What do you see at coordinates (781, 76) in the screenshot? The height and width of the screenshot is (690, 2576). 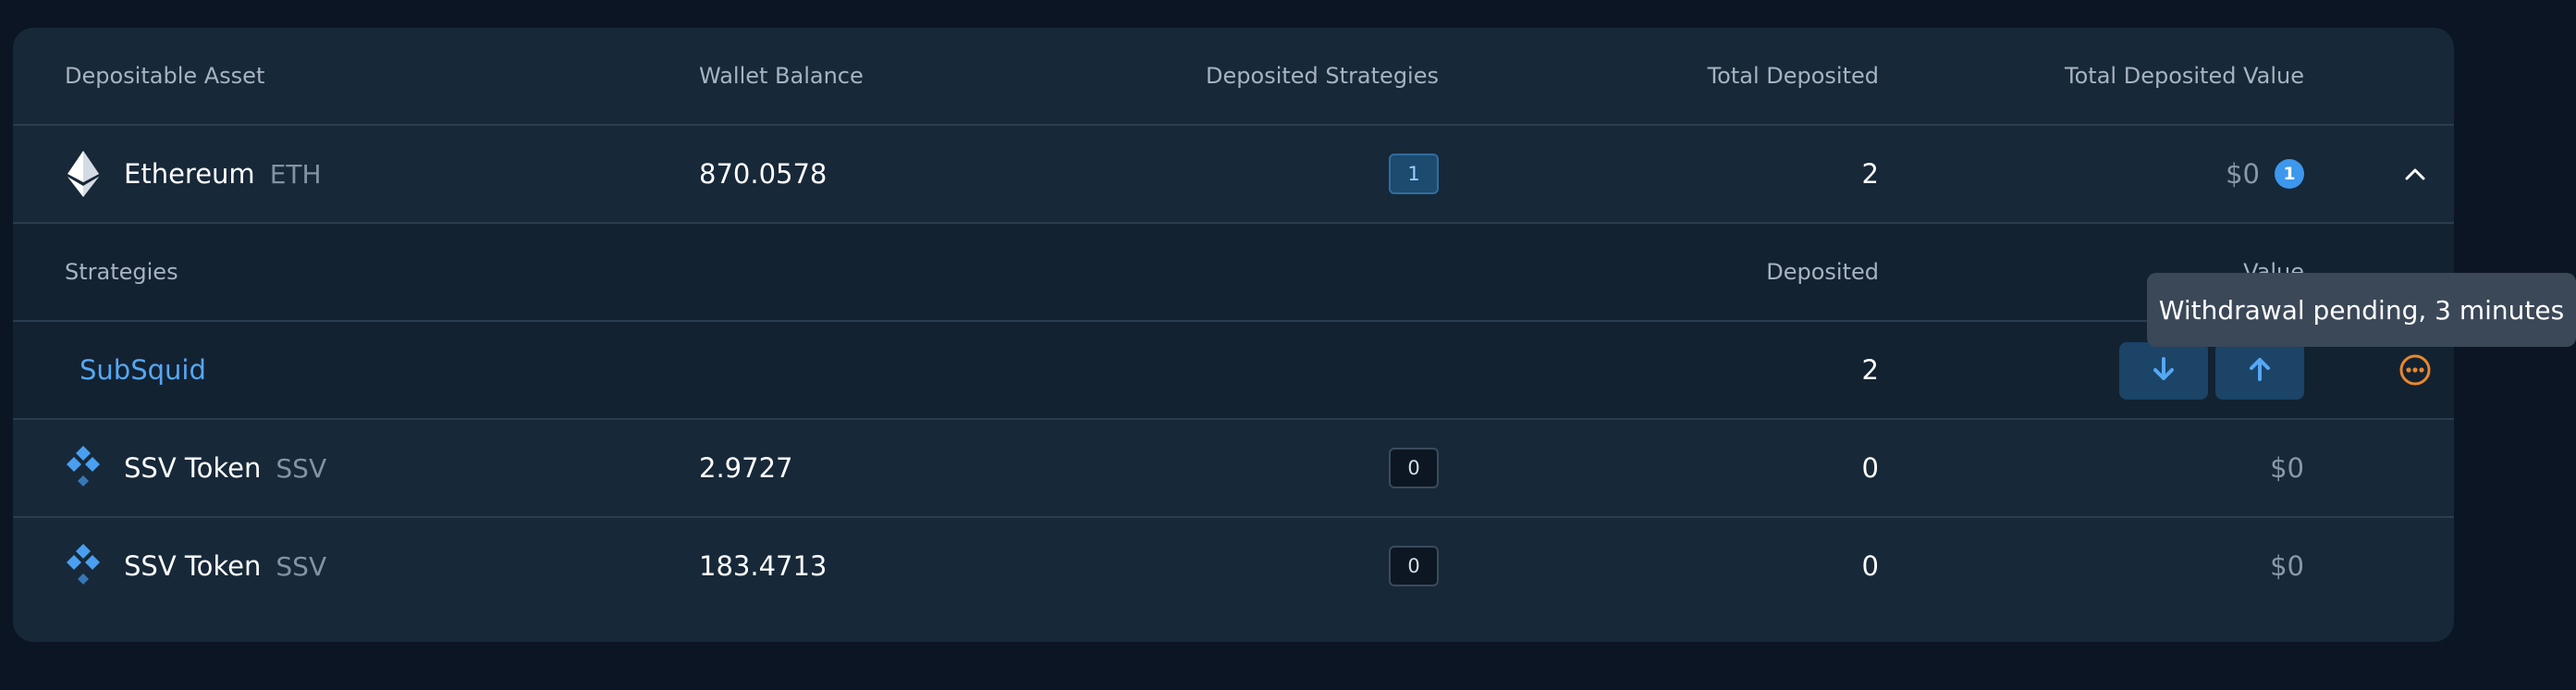 I see `header-wallet-balance: Wallet Balance` at bounding box center [781, 76].